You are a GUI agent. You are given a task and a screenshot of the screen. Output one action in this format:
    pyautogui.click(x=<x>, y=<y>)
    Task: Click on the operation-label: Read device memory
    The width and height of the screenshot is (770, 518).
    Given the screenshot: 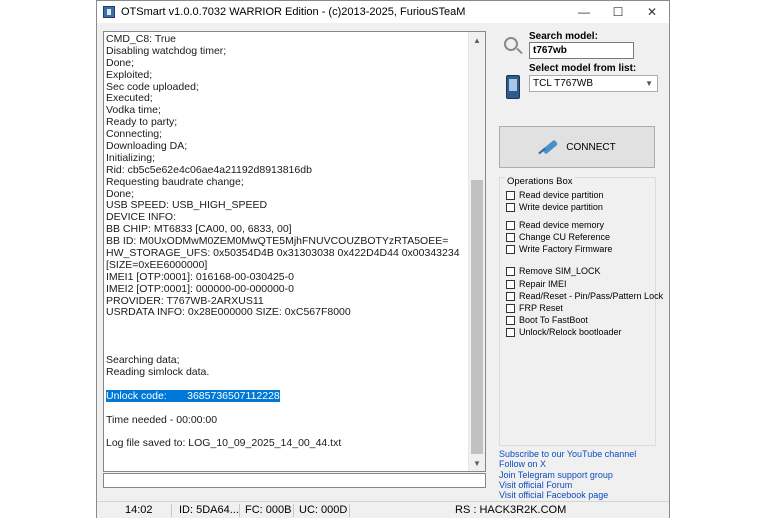 What is the action you would take?
    pyautogui.click(x=562, y=225)
    